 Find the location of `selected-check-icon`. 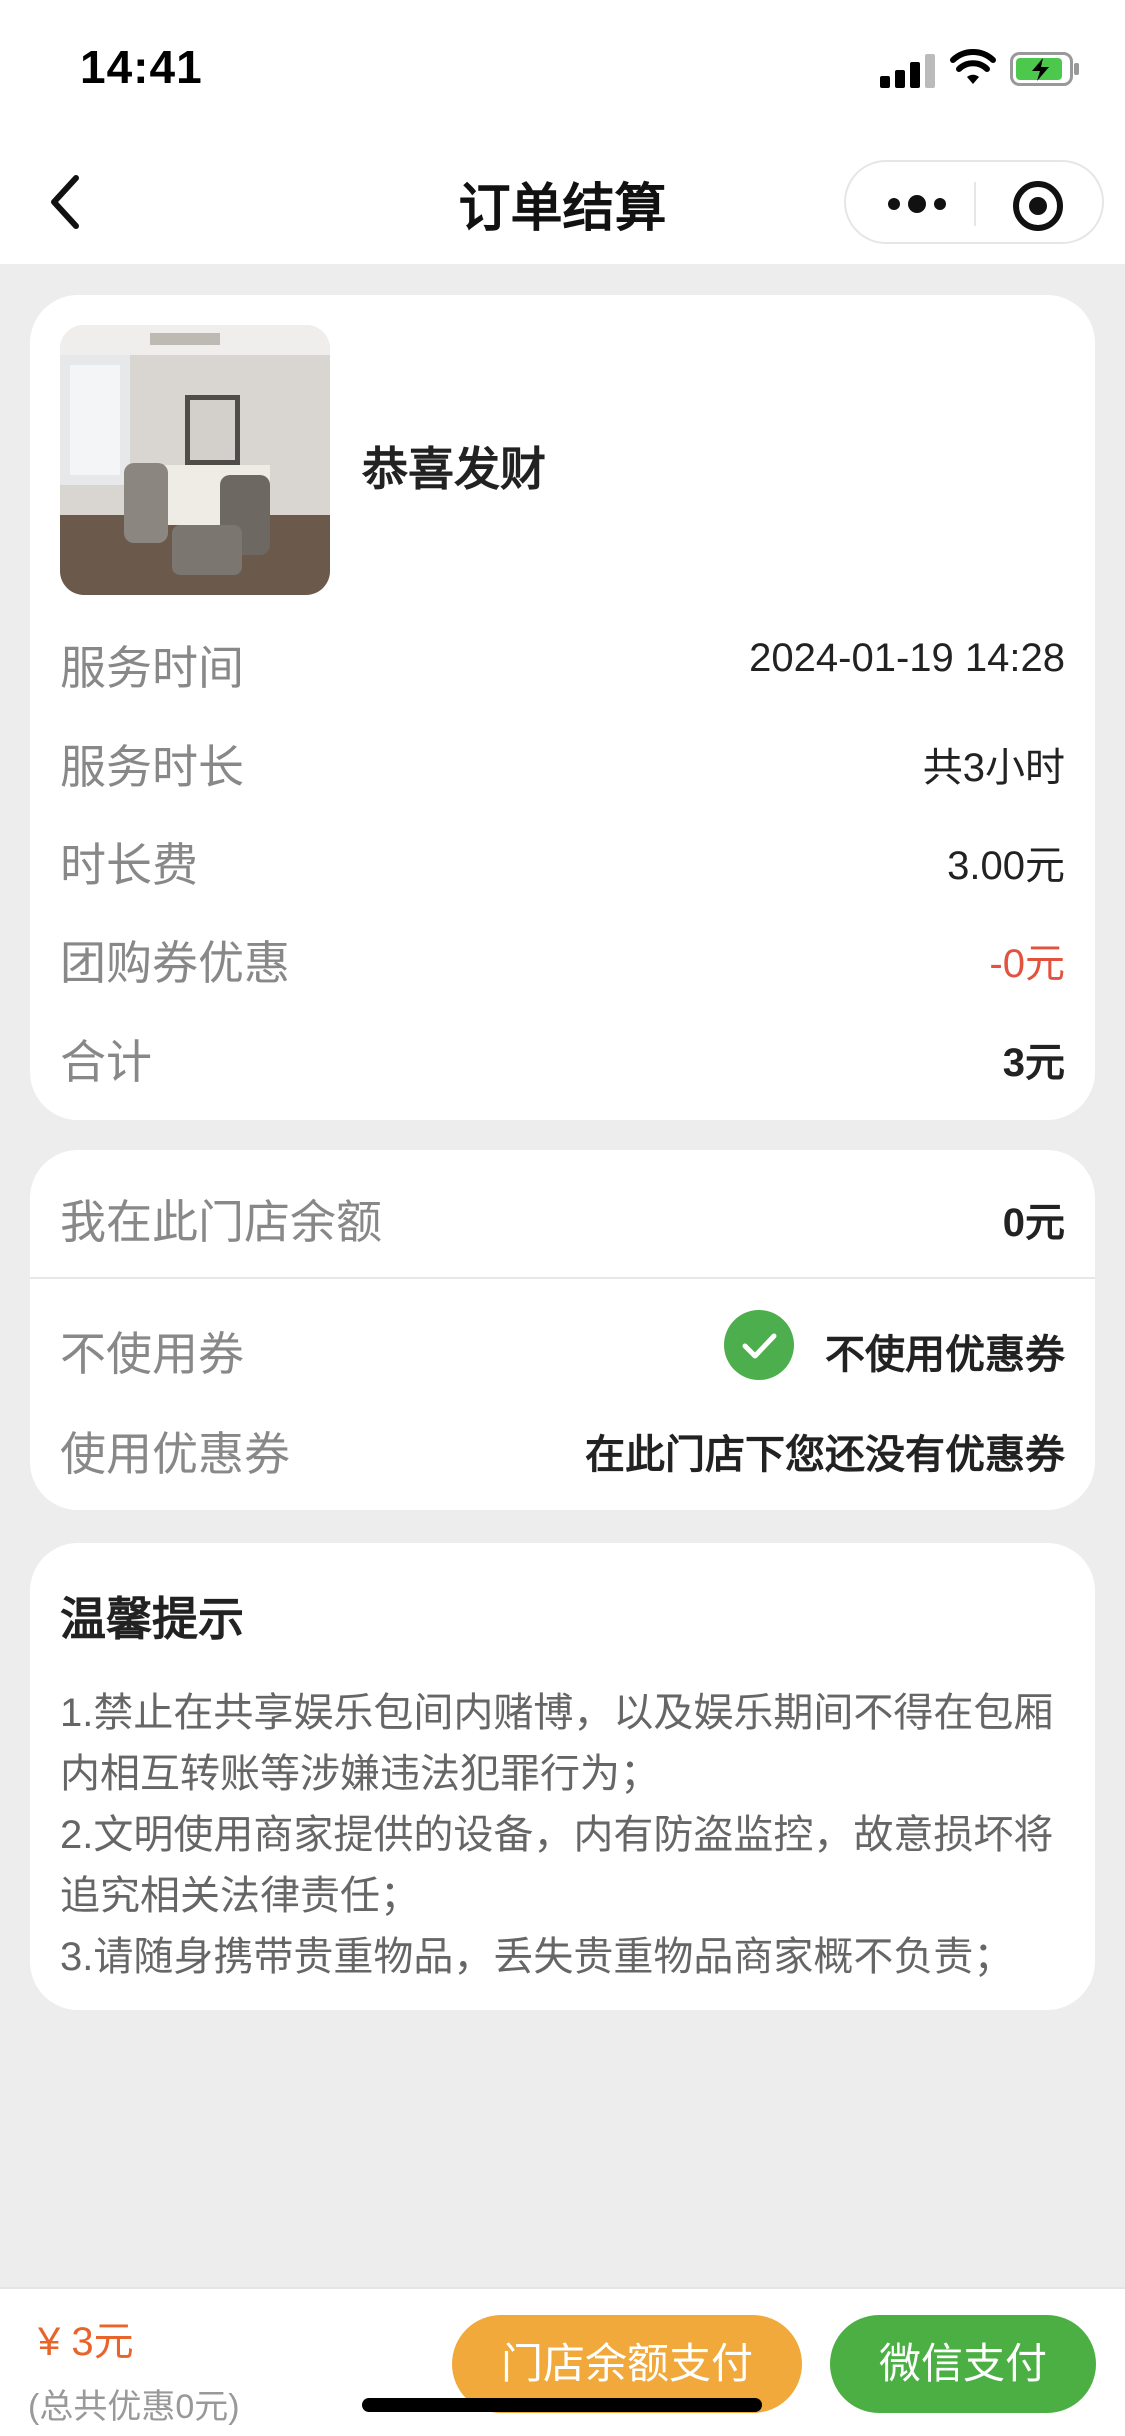

selected-check-icon is located at coordinates (759, 1345).